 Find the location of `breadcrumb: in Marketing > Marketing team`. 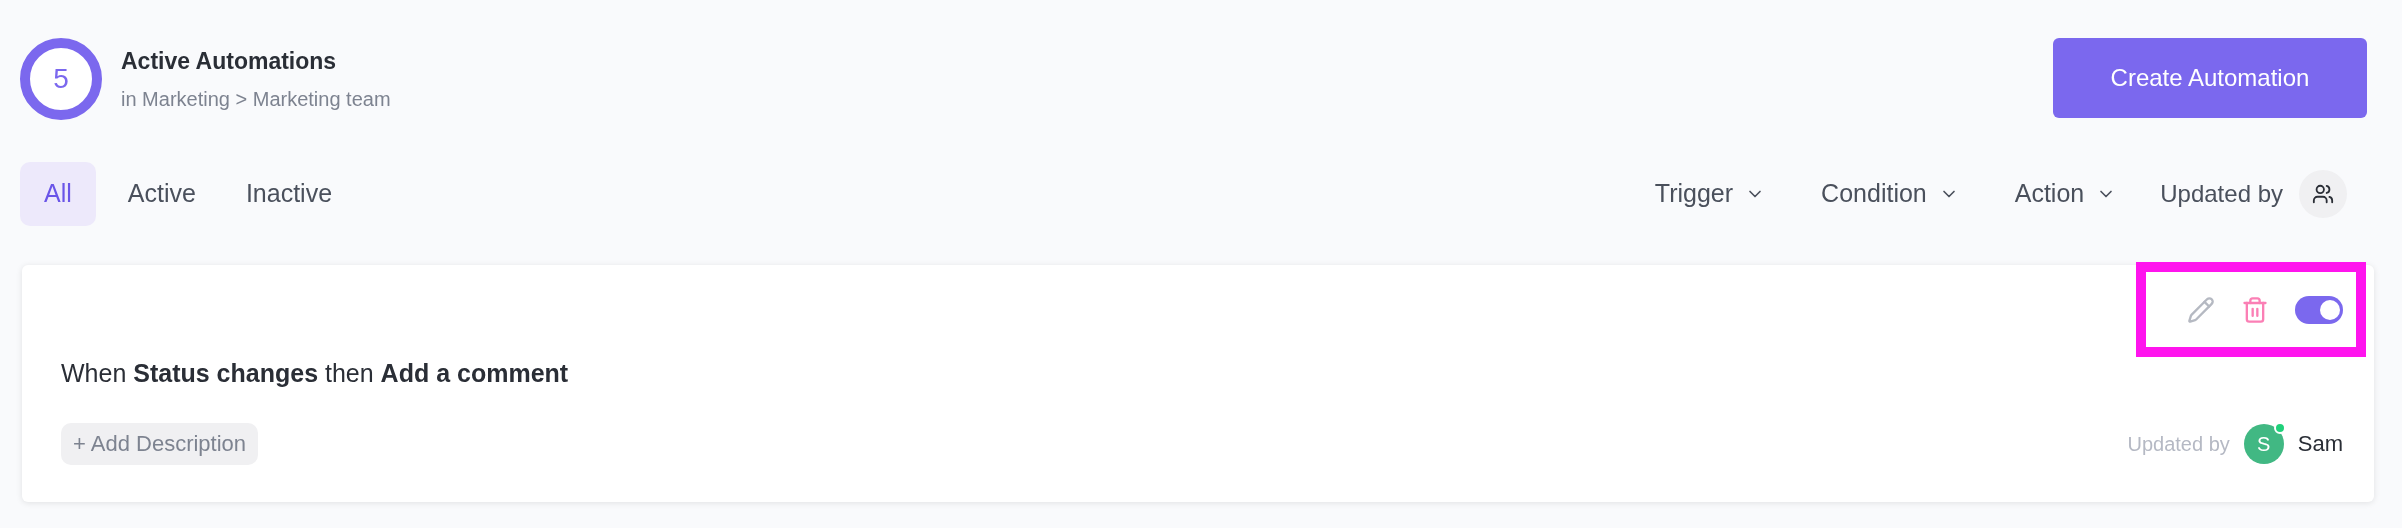

breadcrumb: in Marketing > Marketing team is located at coordinates (256, 100).